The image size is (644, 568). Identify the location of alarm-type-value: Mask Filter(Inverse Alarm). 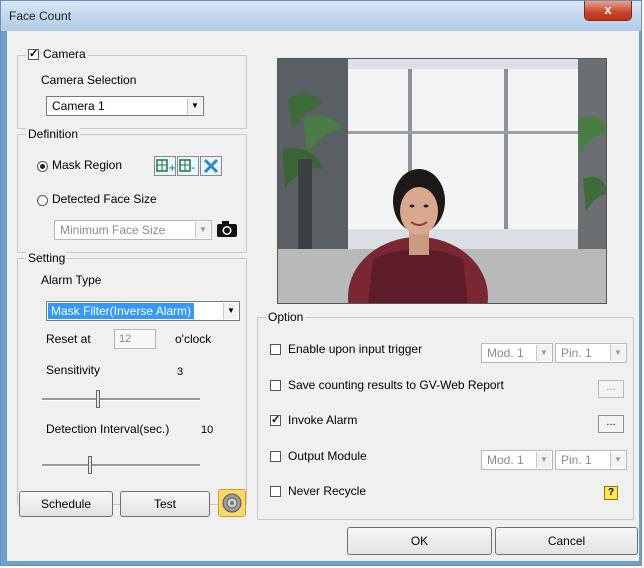
(121, 311).